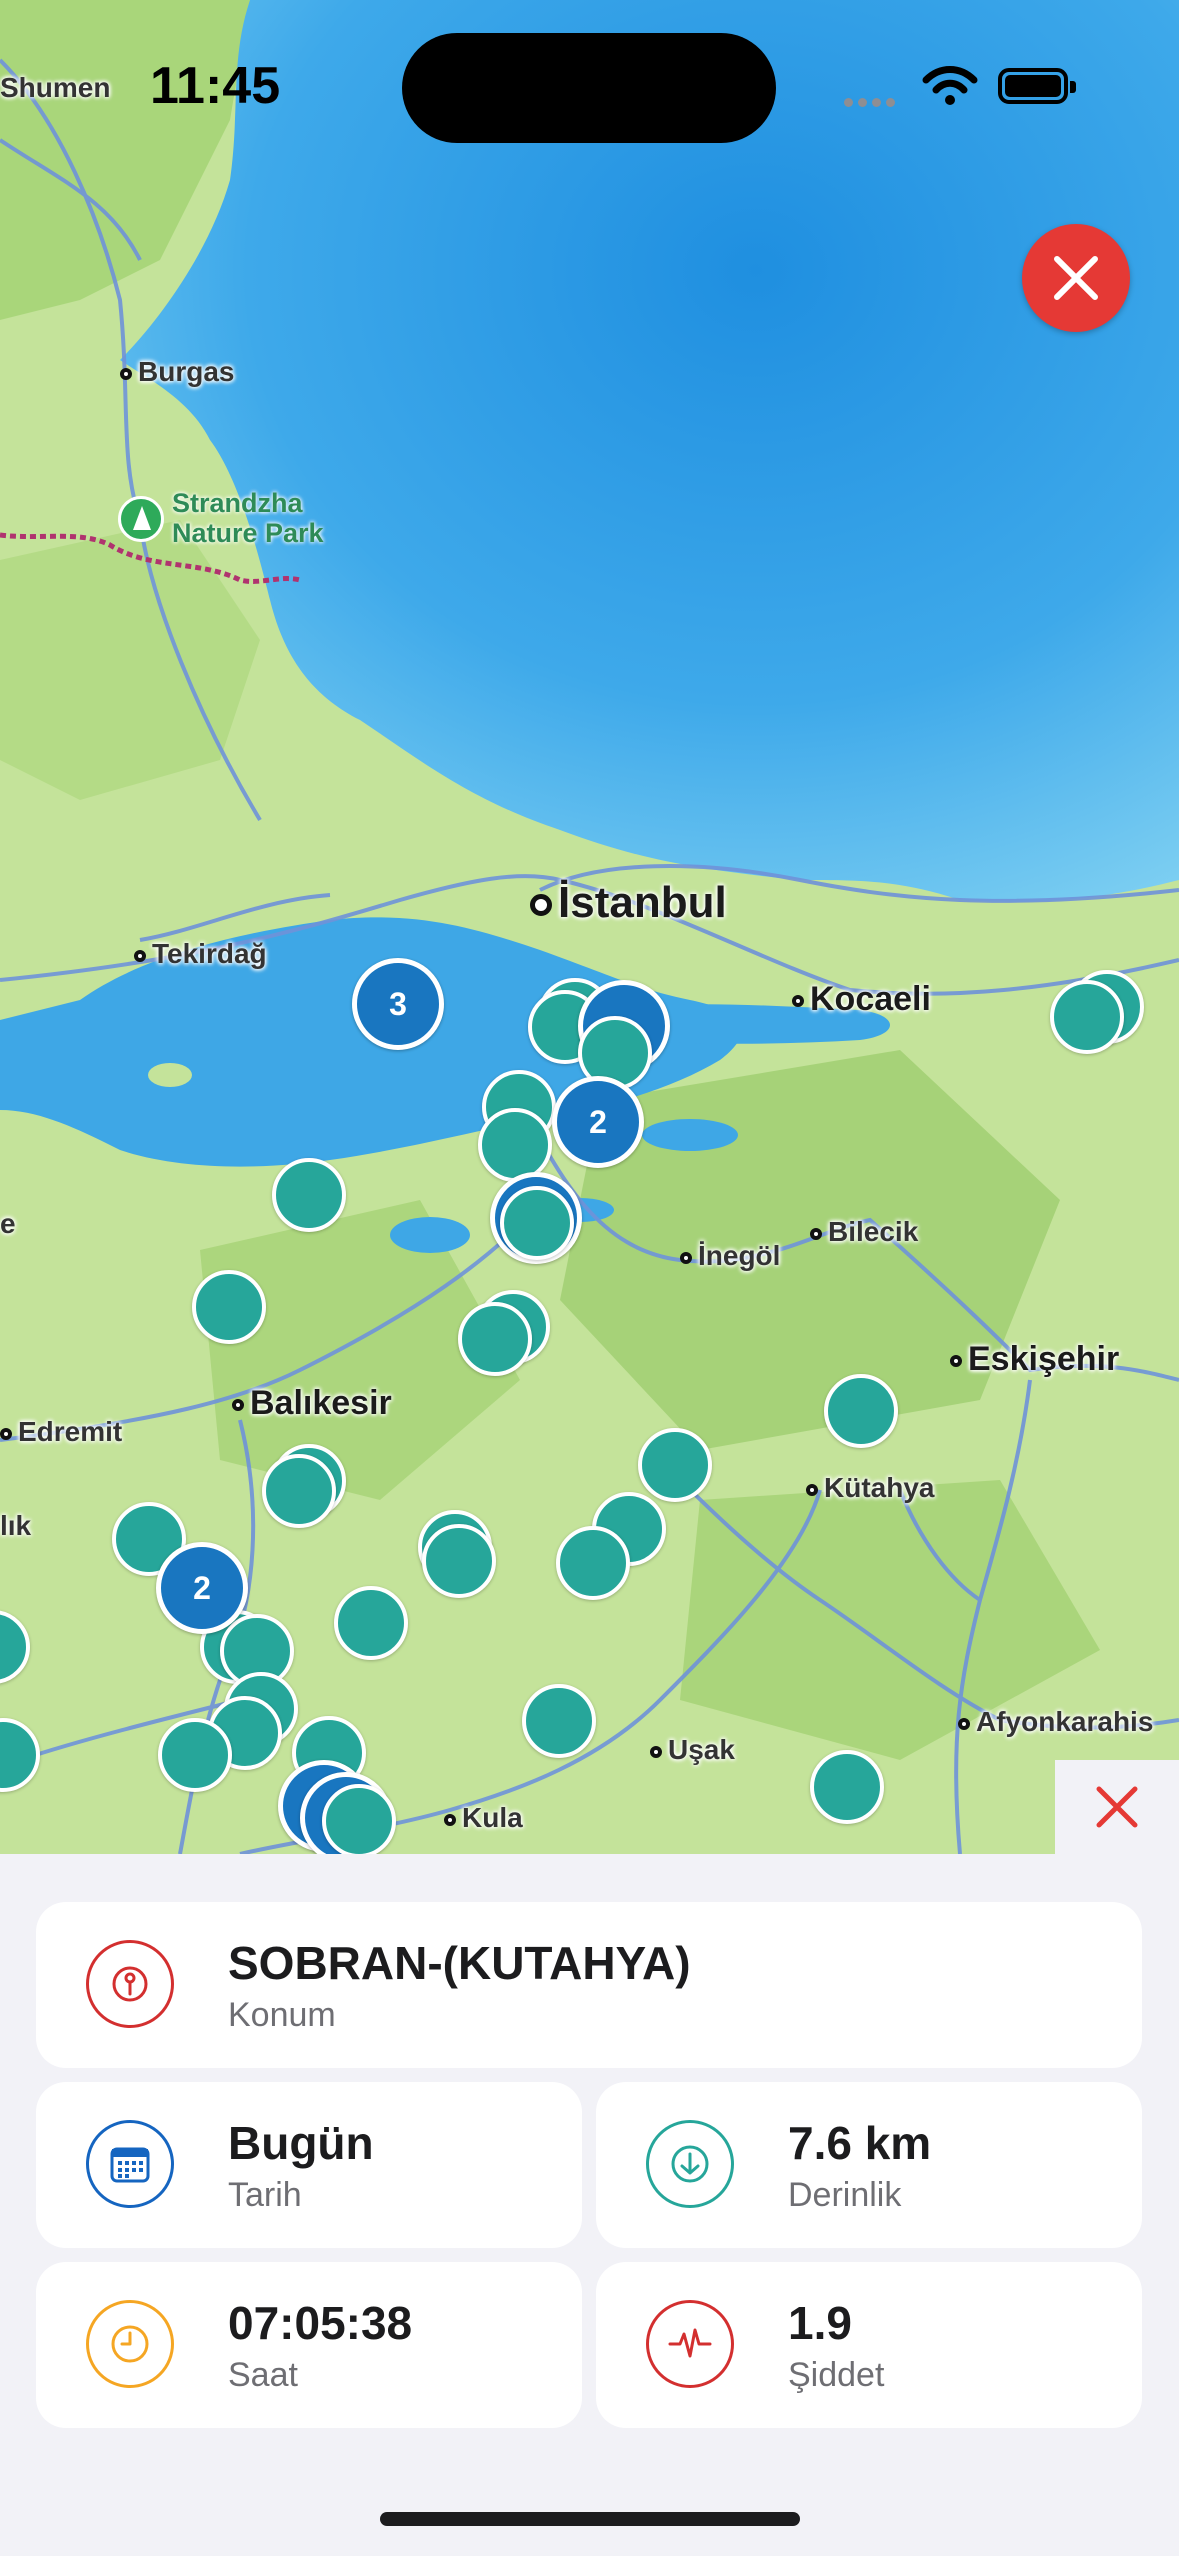 This screenshot has width=1179, height=2556. I want to click on magnitude-value: 1.9, so click(820, 2323).